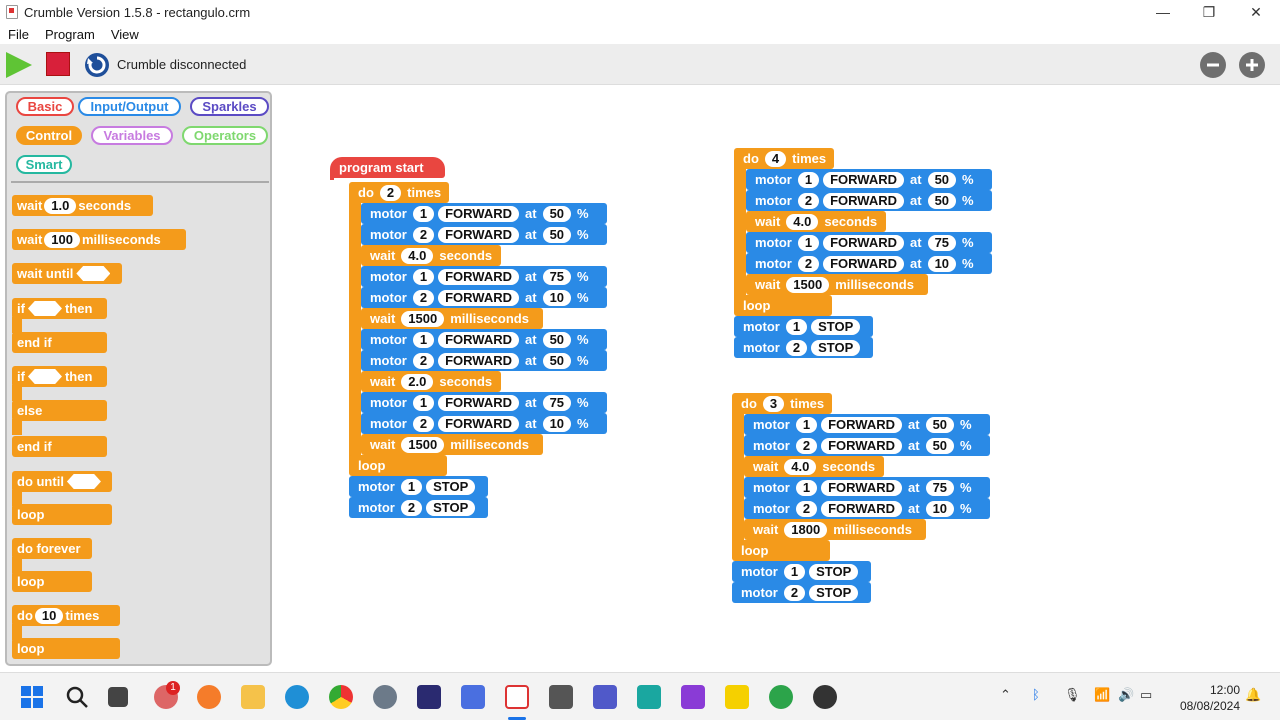  What do you see at coordinates (473, 697) in the screenshot?
I see `power-automate-icon` at bounding box center [473, 697].